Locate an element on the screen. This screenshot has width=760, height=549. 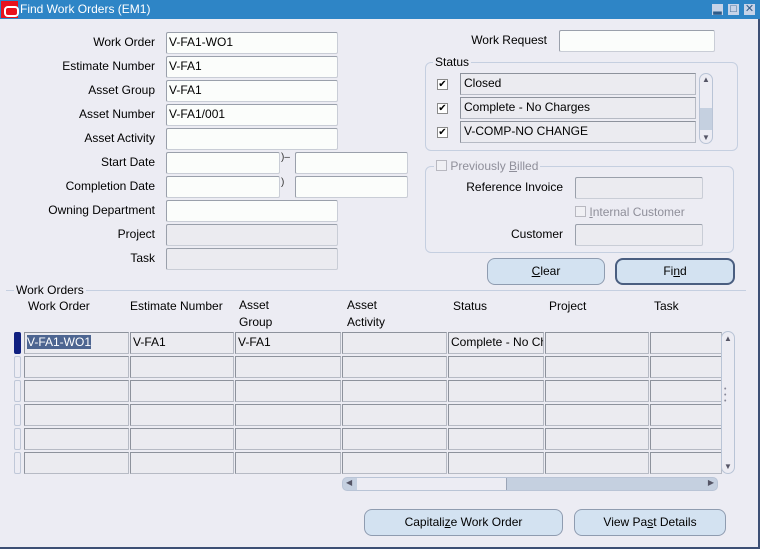
cell-work-order: V-FA1-WO1 is located at coordinates (76, 343).